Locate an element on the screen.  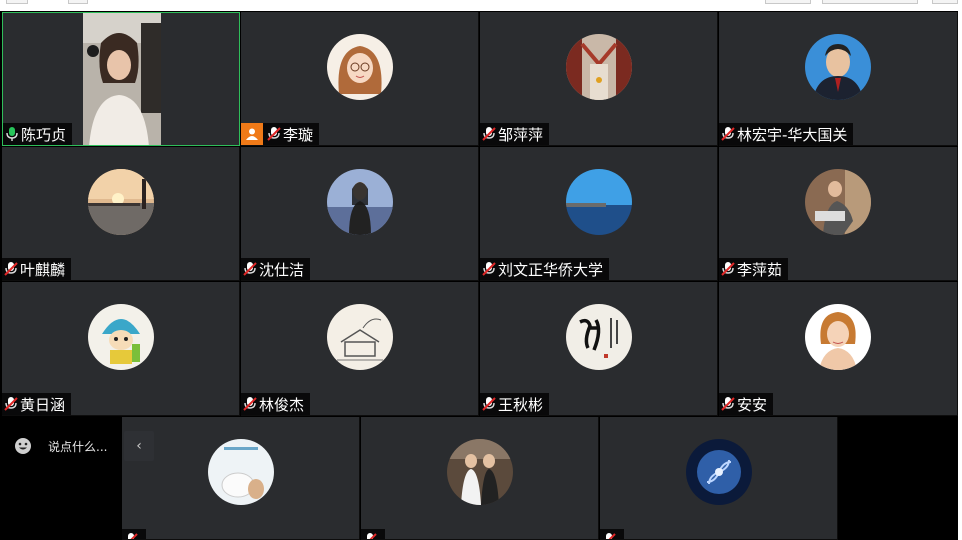
participant-tile: 林俊杰 is located at coordinates (360, 349).